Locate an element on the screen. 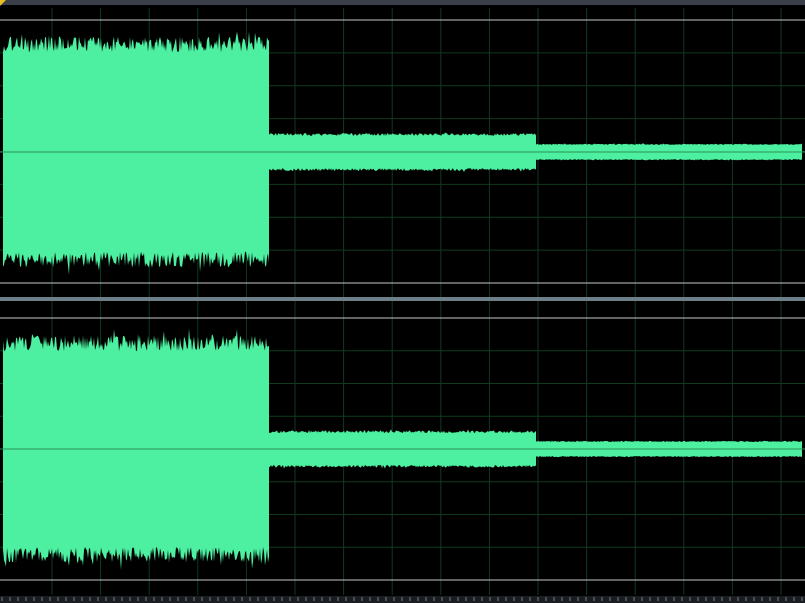  top-frame-bar is located at coordinates (402, 2).